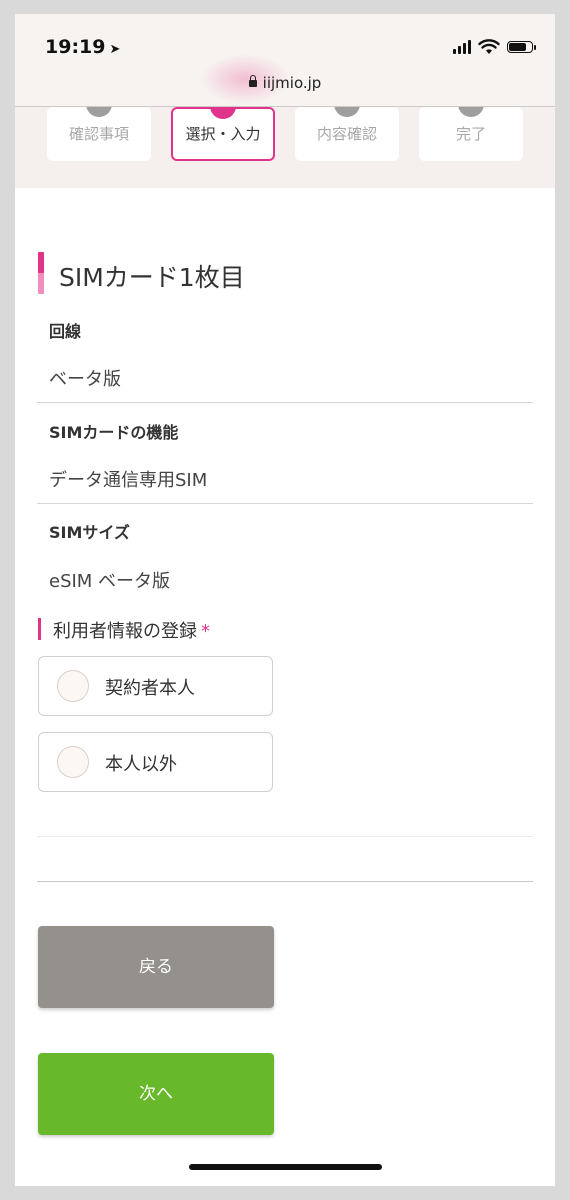 The image size is (570, 1200). What do you see at coordinates (110, 581) in the screenshot?
I see `sim-size-value: eSIM ベータ版` at bounding box center [110, 581].